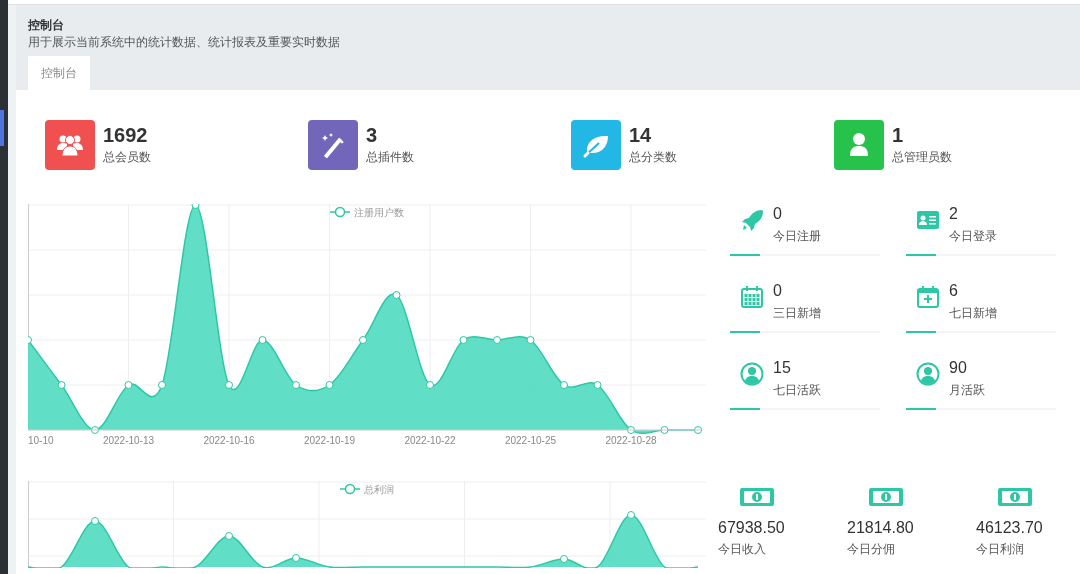 Image resolution: width=1080 pixels, height=574 pixels. I want to click on axis-label: 2022-10-13, so click(128, 440).